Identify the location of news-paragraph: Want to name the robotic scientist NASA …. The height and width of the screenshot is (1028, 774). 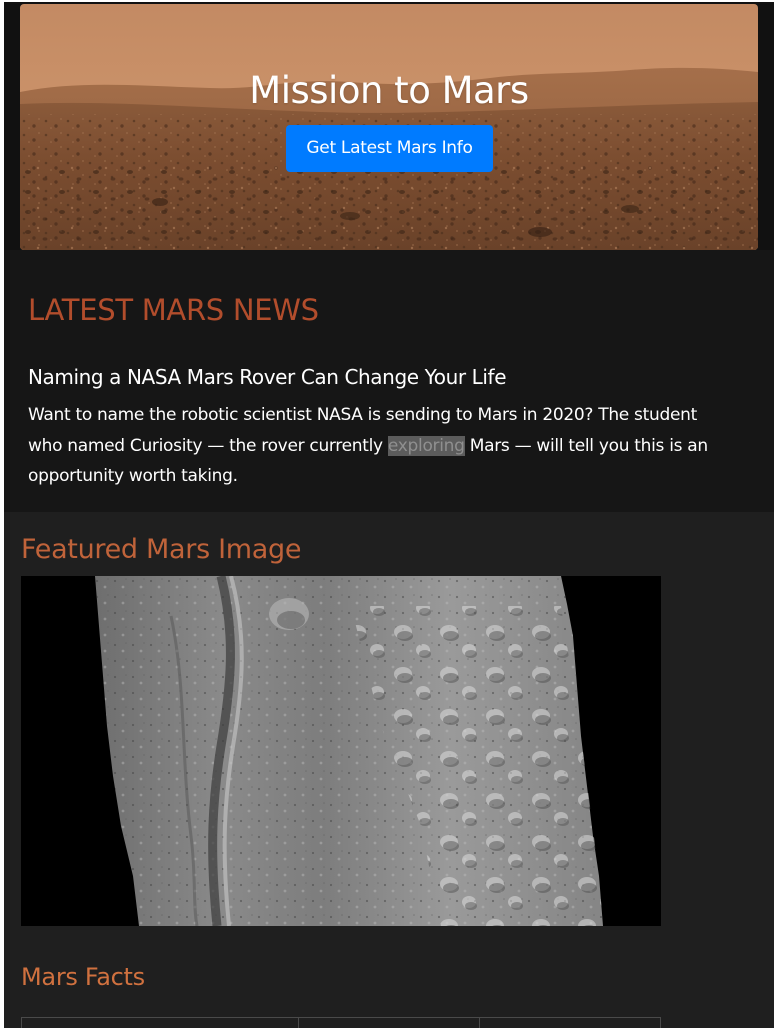
(378, 446).